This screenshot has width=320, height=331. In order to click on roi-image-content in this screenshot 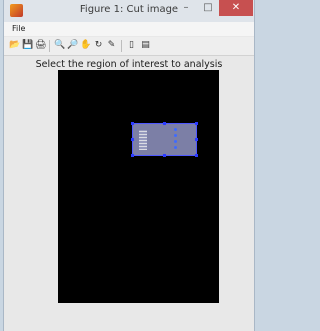, I will do `click(143, 140)`.